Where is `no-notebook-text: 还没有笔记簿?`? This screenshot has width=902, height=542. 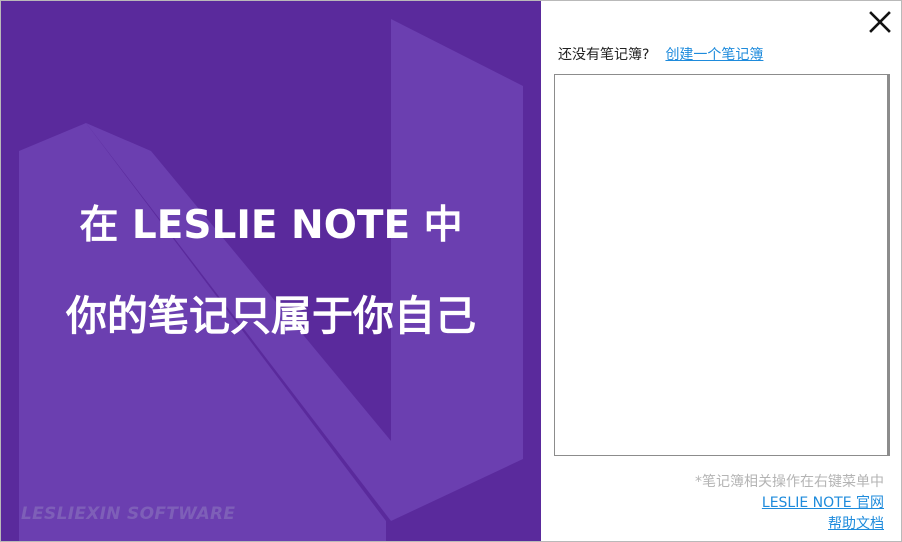 no-notebook-text: 还没有笔记簿? is located at coordinates (604, 55).